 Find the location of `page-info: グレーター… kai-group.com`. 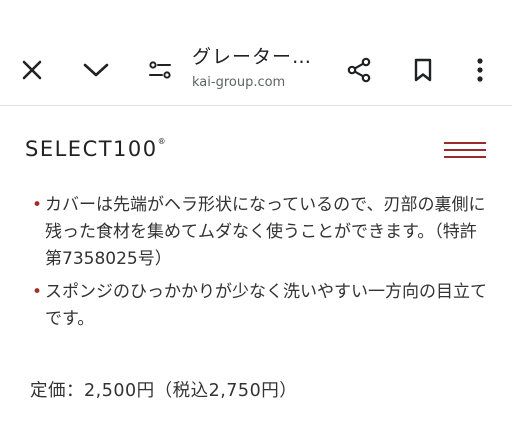

page-info: グレーター… kai-group.com is located at coordinates (262, 68).